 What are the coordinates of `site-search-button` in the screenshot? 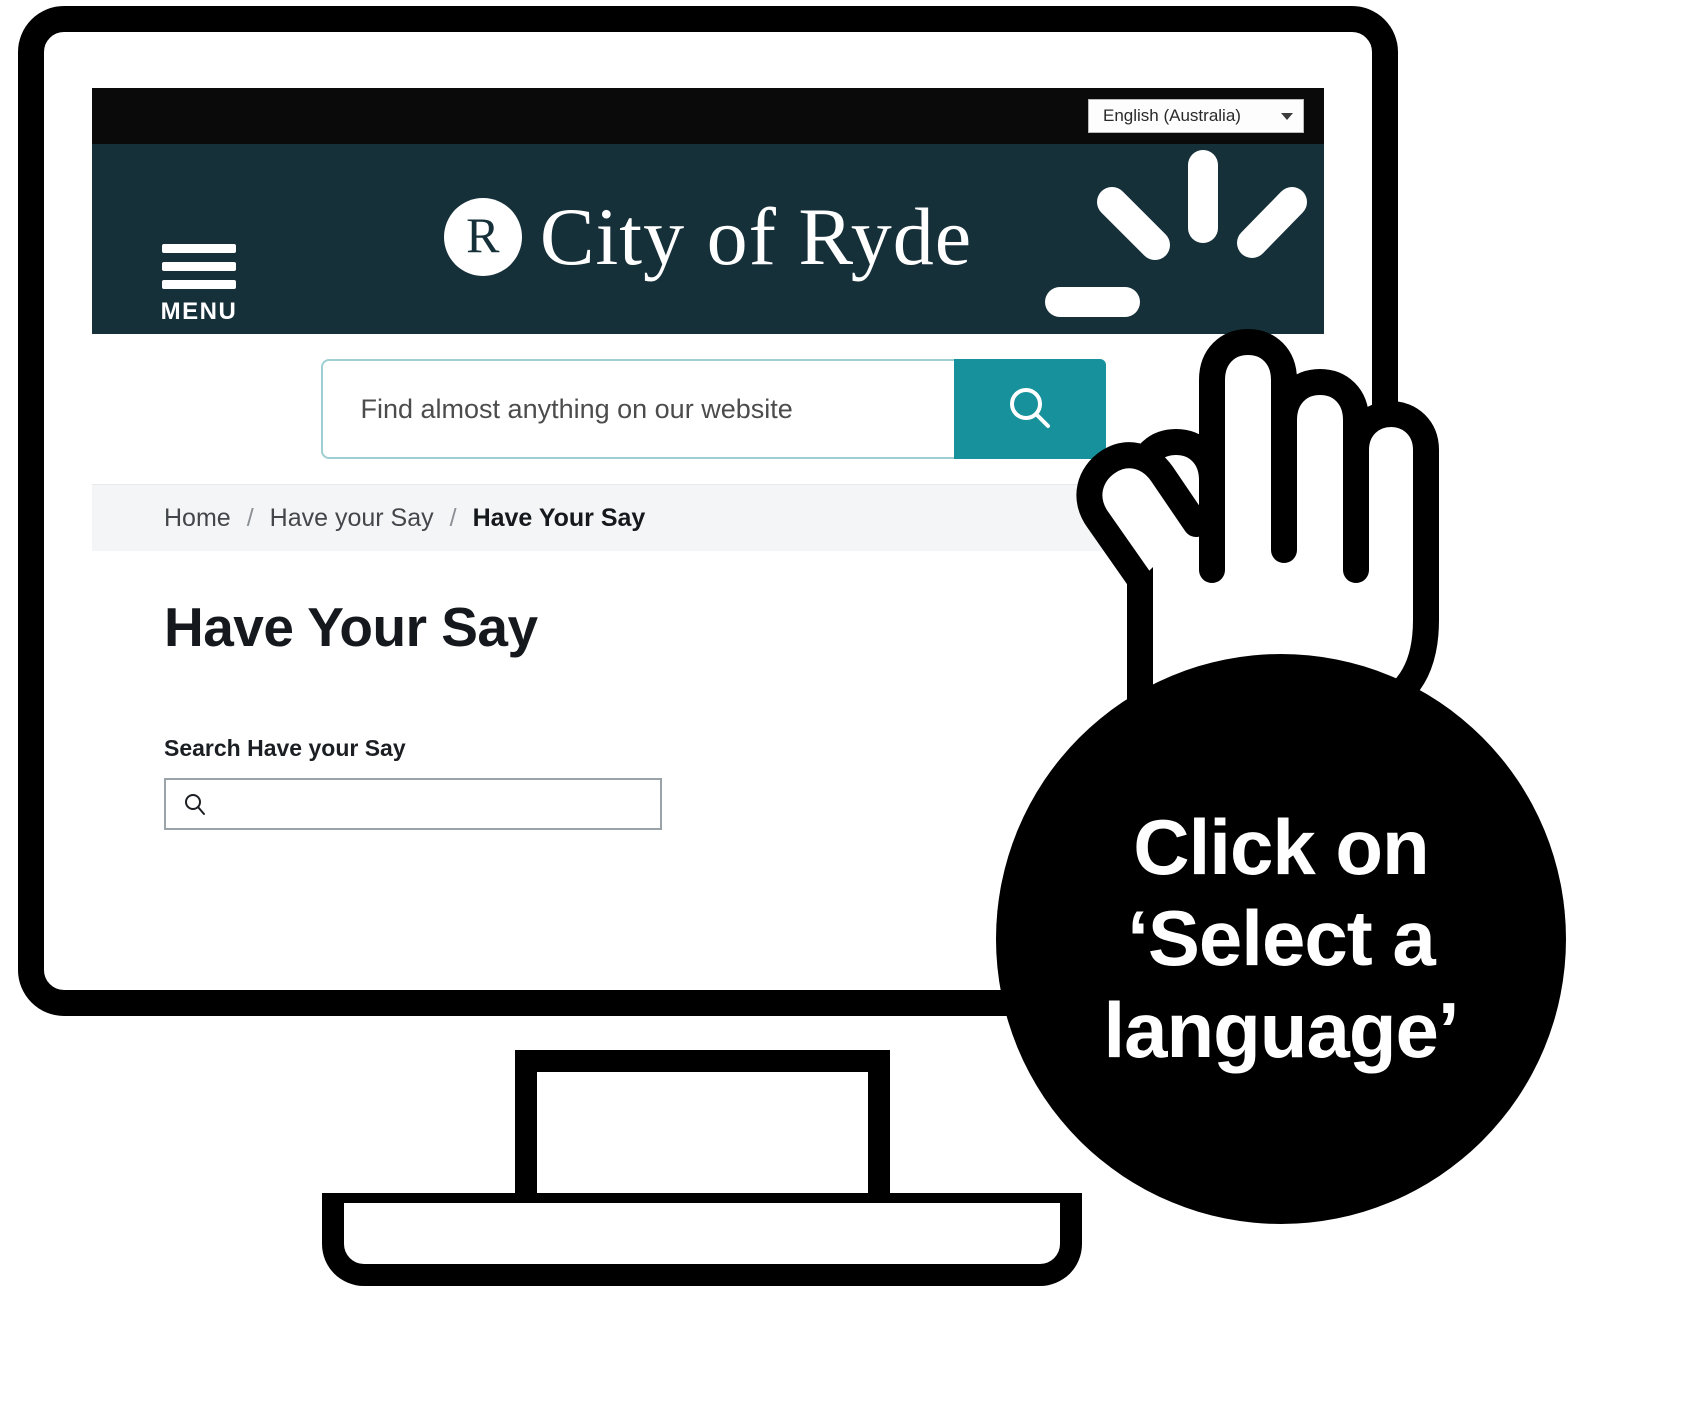 It's located at (1029, 409).